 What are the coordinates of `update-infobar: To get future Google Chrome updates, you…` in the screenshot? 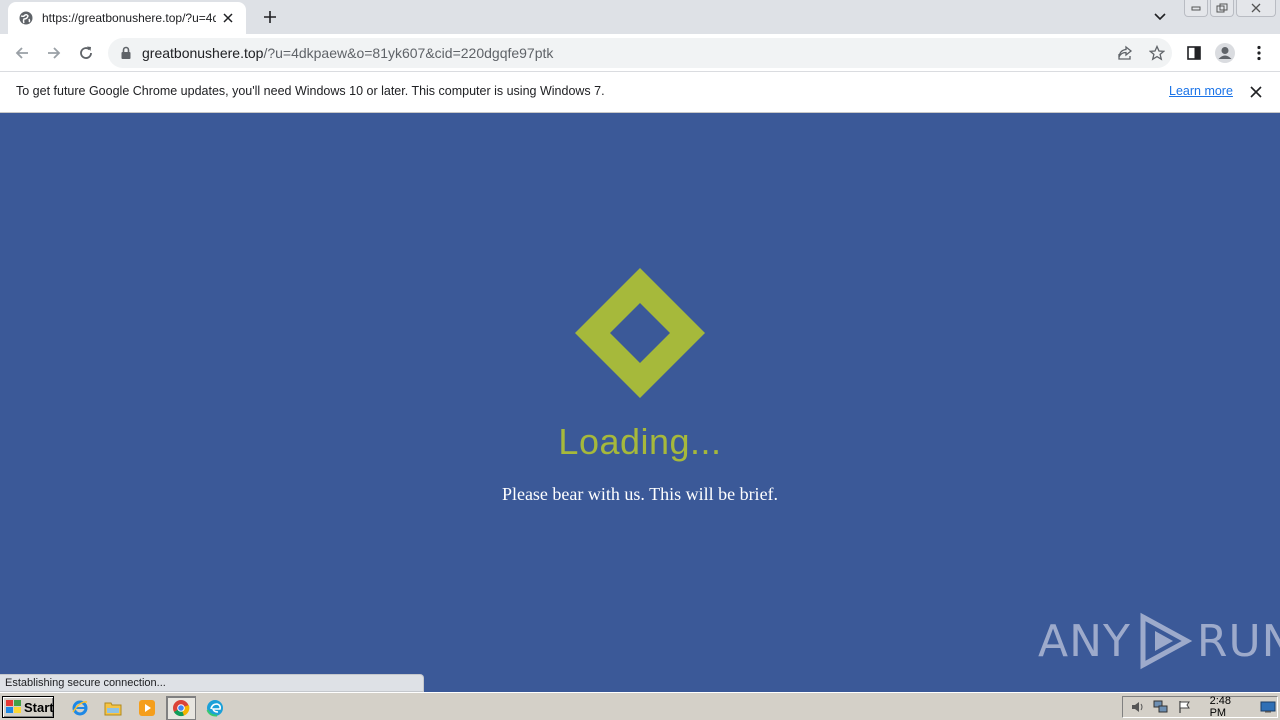 It's located at (640, 92).